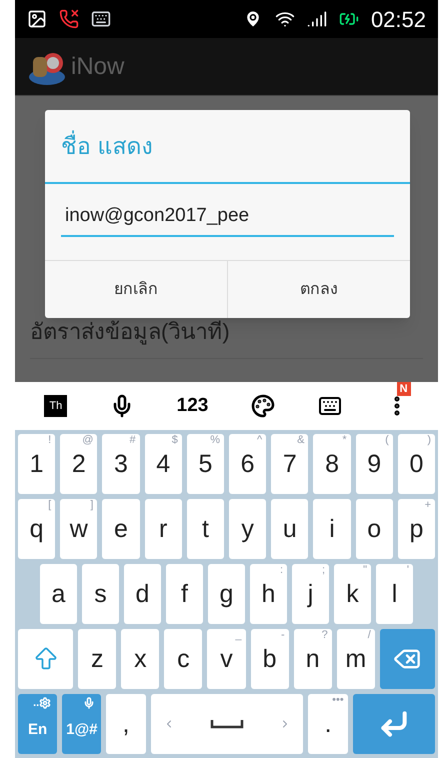  What do you see at coordinates (163, 529) in the screenshot?
I see `keyboard-key: r` at bounding box center [163, 529].